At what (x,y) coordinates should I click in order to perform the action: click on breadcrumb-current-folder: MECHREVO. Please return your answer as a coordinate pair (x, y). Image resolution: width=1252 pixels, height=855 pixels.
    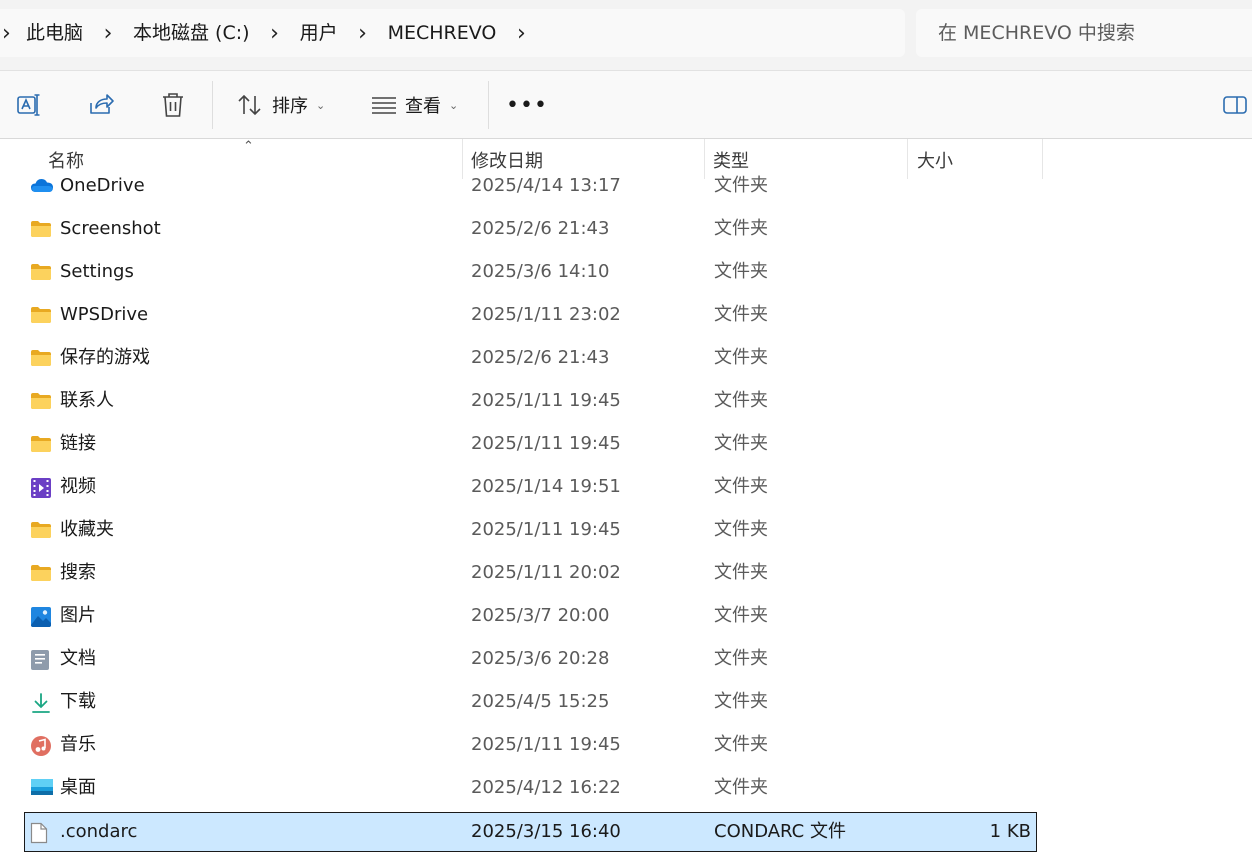
    Looking at the image, I should click on (442, 33).